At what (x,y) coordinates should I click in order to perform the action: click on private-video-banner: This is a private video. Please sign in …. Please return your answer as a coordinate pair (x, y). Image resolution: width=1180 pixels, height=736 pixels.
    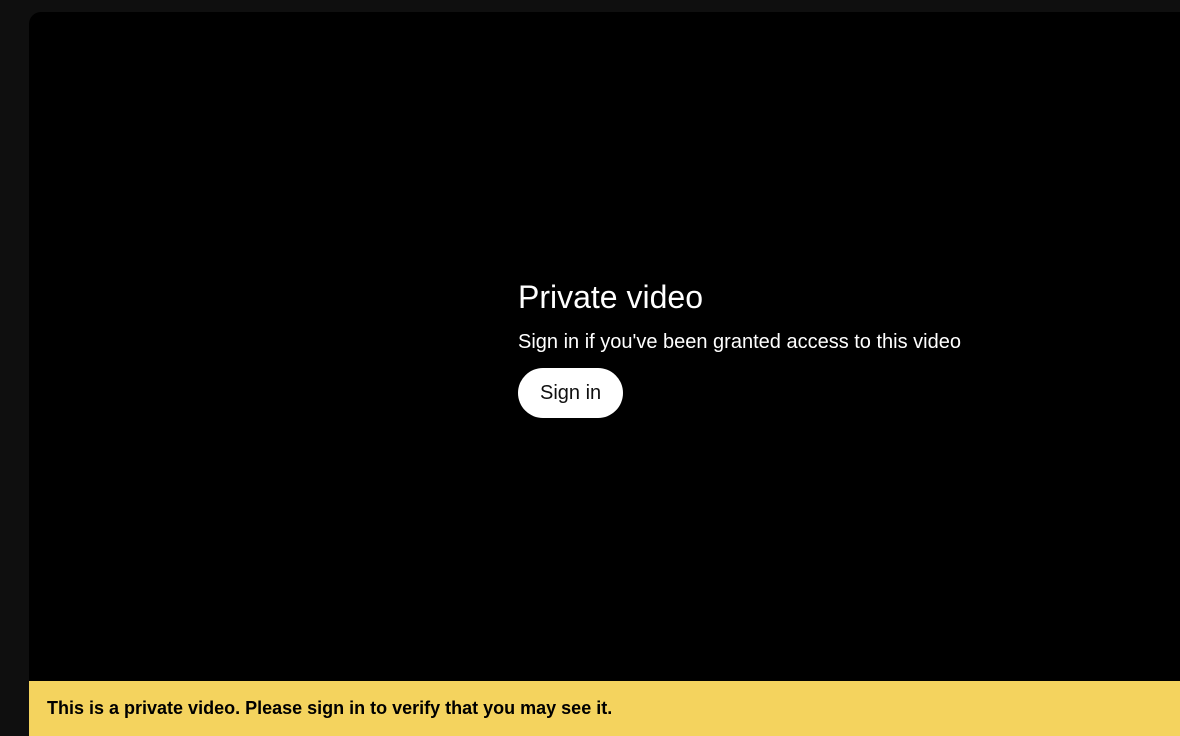
    Looking at the image, I should click on (604, 708).